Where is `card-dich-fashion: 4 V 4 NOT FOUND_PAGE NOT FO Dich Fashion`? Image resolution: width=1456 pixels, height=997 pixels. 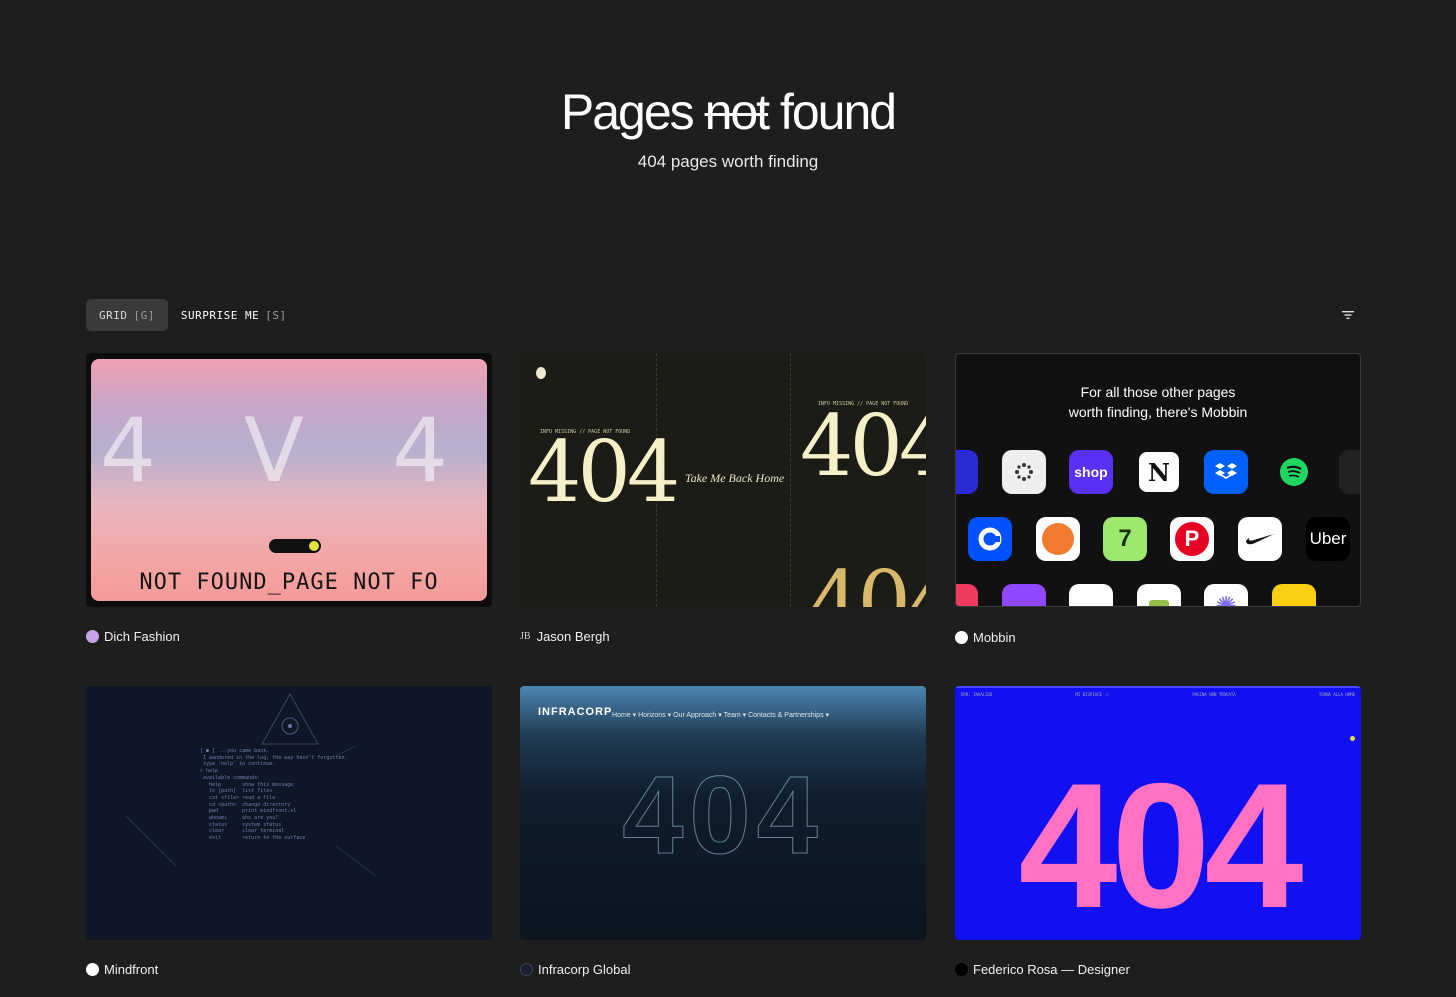 card-dich-fashion: 4 V 4 NOT FOUND_PAGE NOT FO Dich Fashion is located at coordinates (289, 498).